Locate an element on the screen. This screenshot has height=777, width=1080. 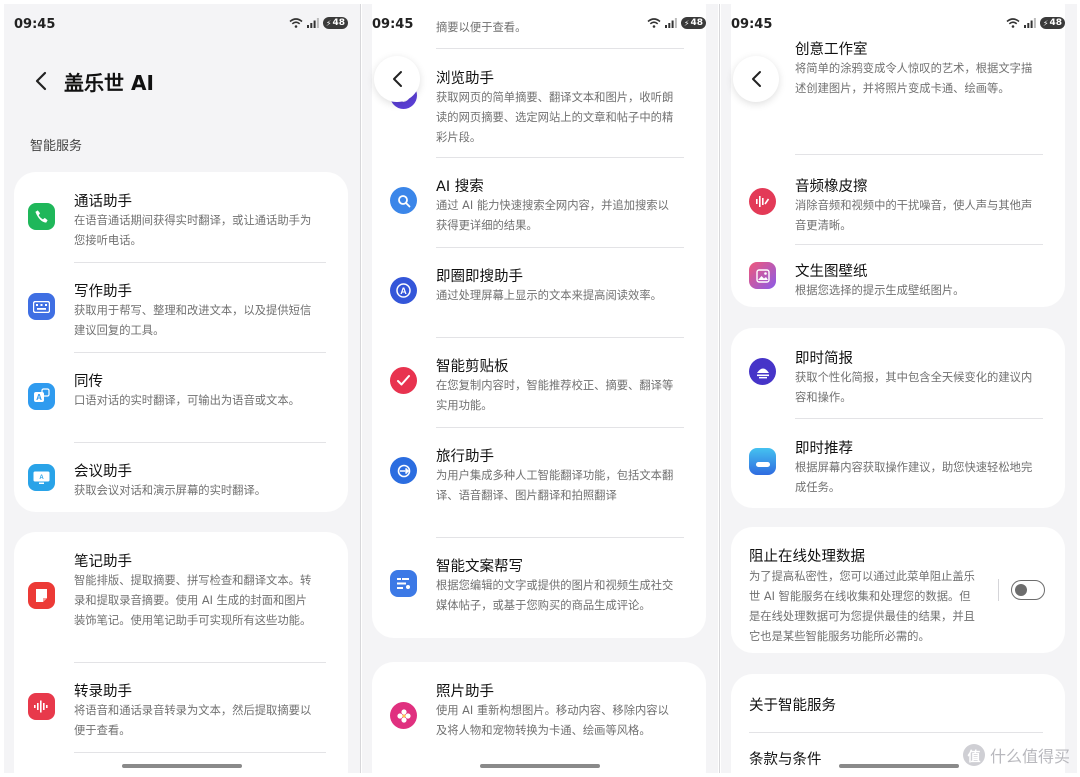
note-icon is located at coordinates (41, 595).